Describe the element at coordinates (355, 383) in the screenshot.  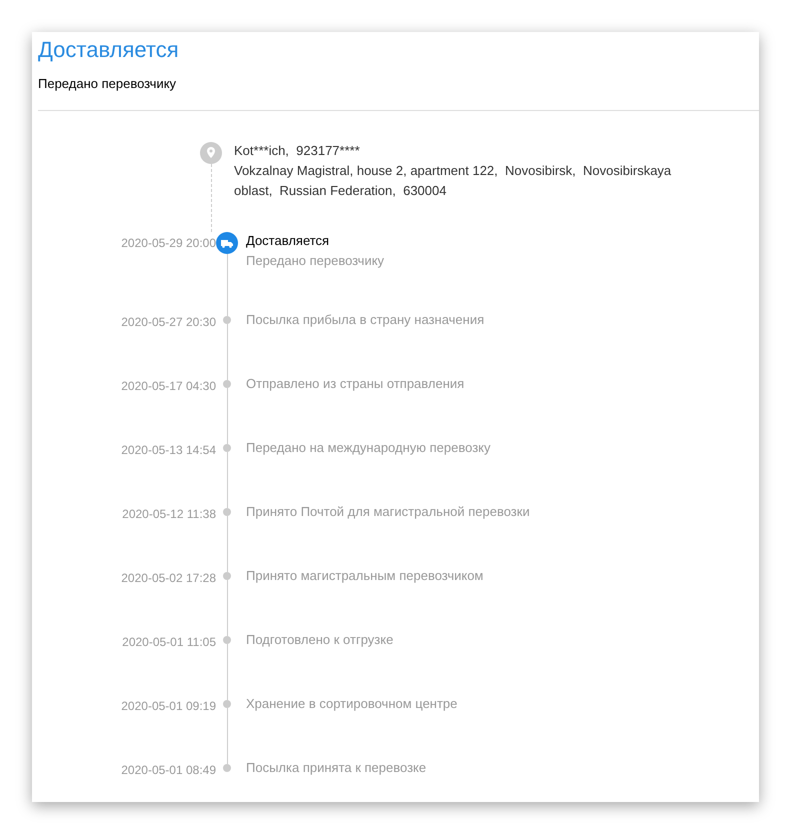
I see `event-title: Отправлено из страны отправления` at that location.